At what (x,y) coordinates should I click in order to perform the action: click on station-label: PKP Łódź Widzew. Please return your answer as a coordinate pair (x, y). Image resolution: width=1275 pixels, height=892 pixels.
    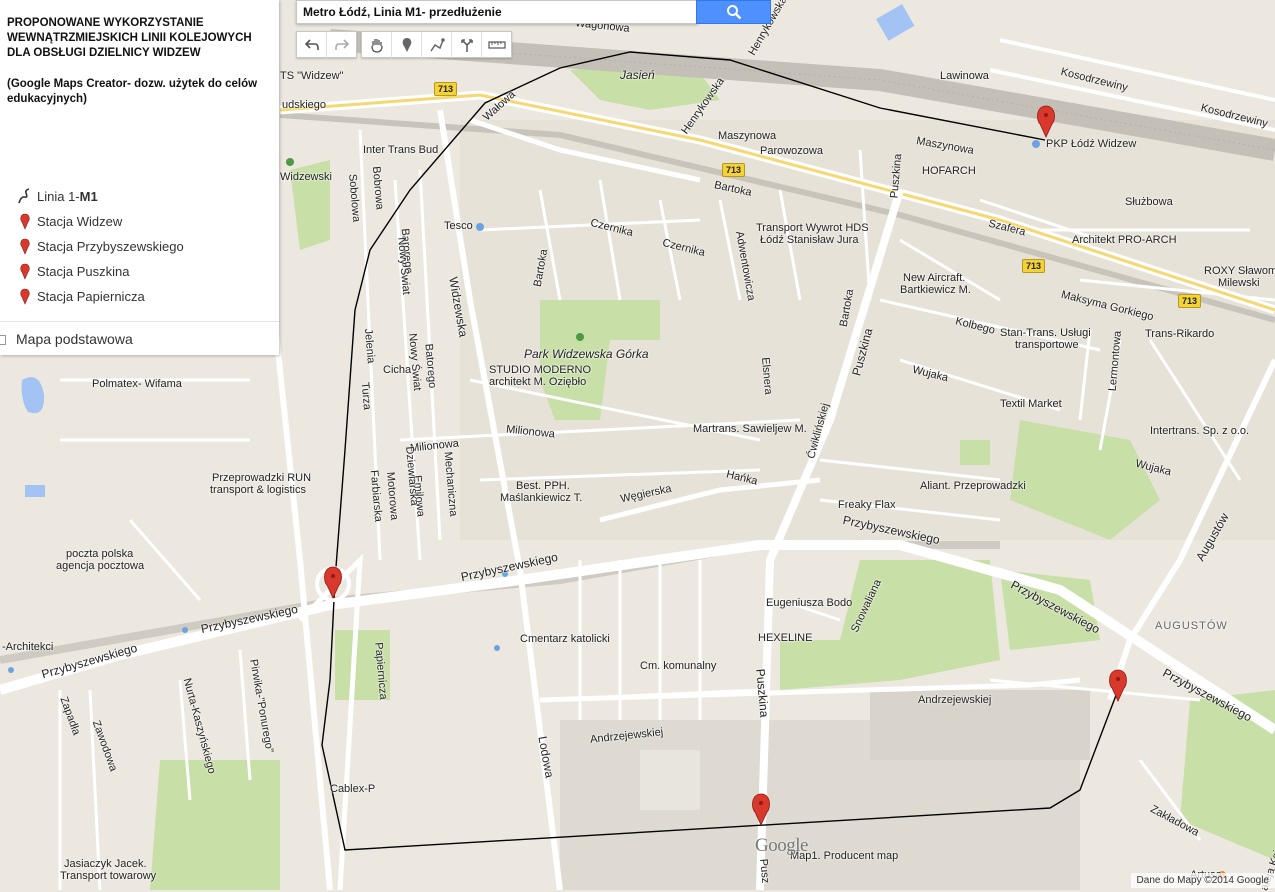
    Looking at the image, I should click on (1091, 144).